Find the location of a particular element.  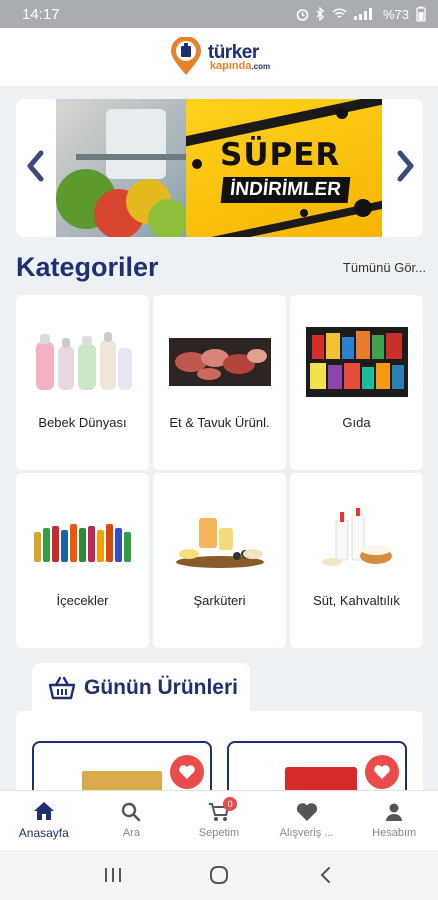

baby-bottles-image is located at coordinates (84, 361).